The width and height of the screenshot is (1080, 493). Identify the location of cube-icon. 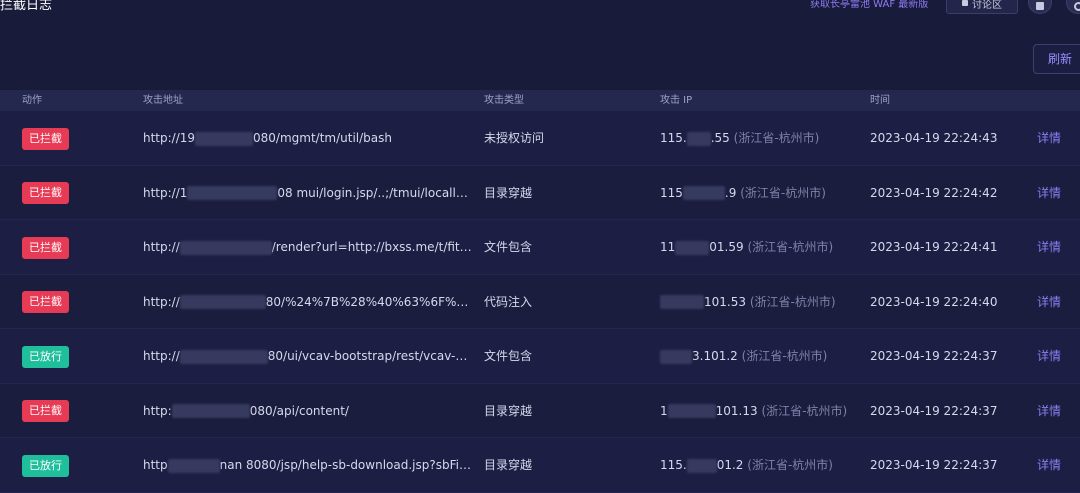
(1040, 6).